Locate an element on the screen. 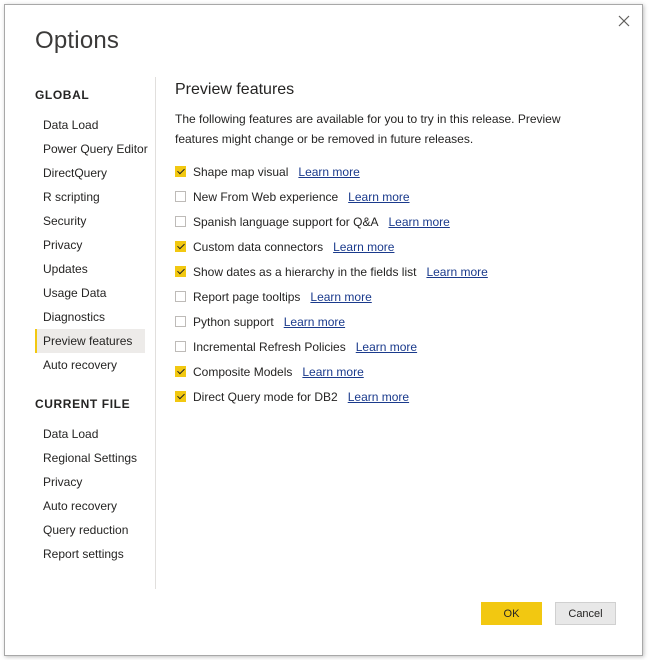  feature-row-shape-map-visual: Shape map visual Learn more is located at coordinates (395, 171).